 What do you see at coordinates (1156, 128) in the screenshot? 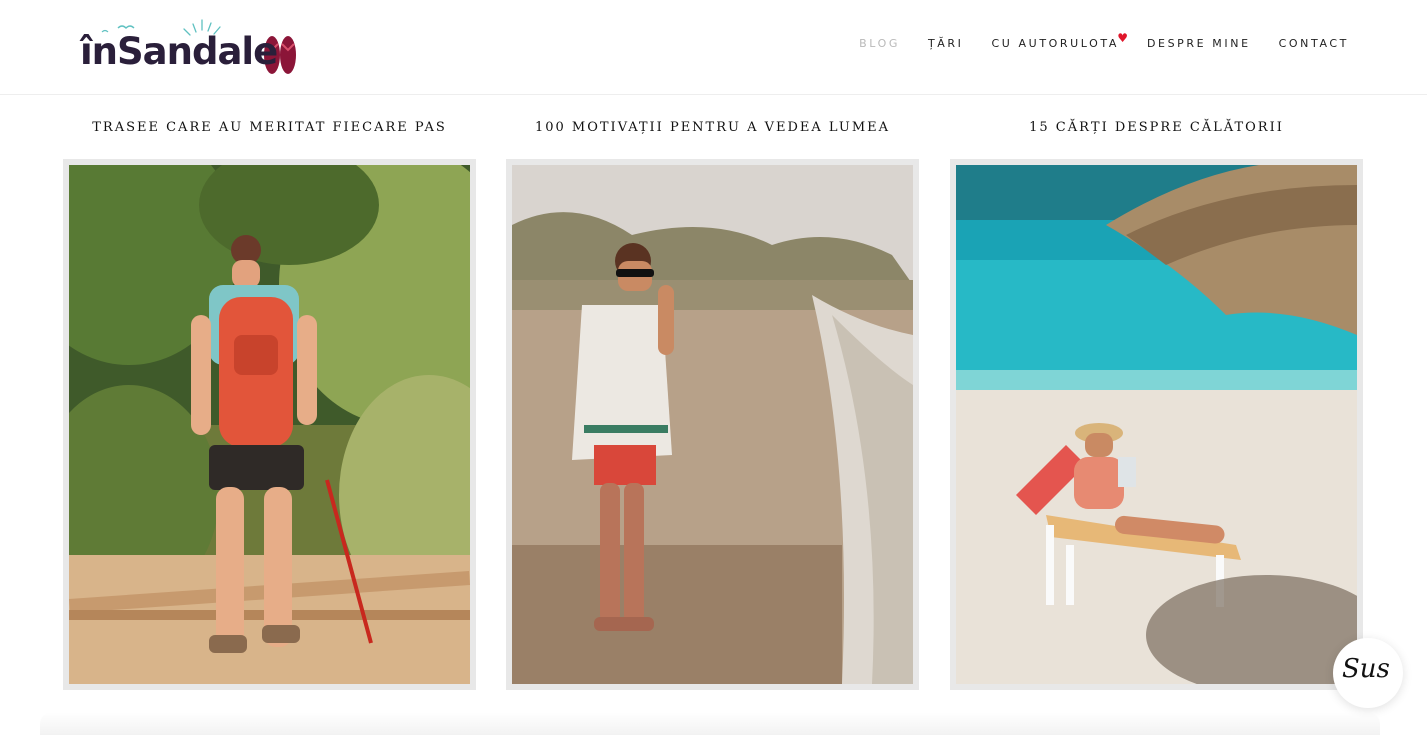
I see `post-title: 15 CĂRȚI DESPRE CĂLĂTORII` at bounding box center [1156, 128].